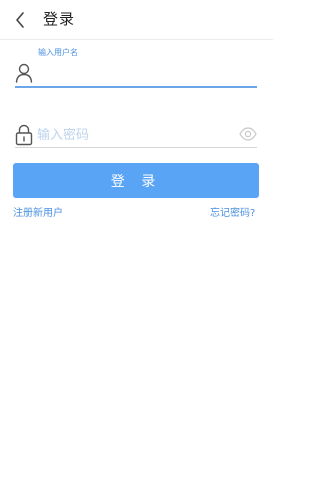 Image resolution: width=320 pixels, height=486 pixels. What do you see at coordinates (24, 135) in the screenshot?
I see `lock-icon` at bounding box center [24, 135].